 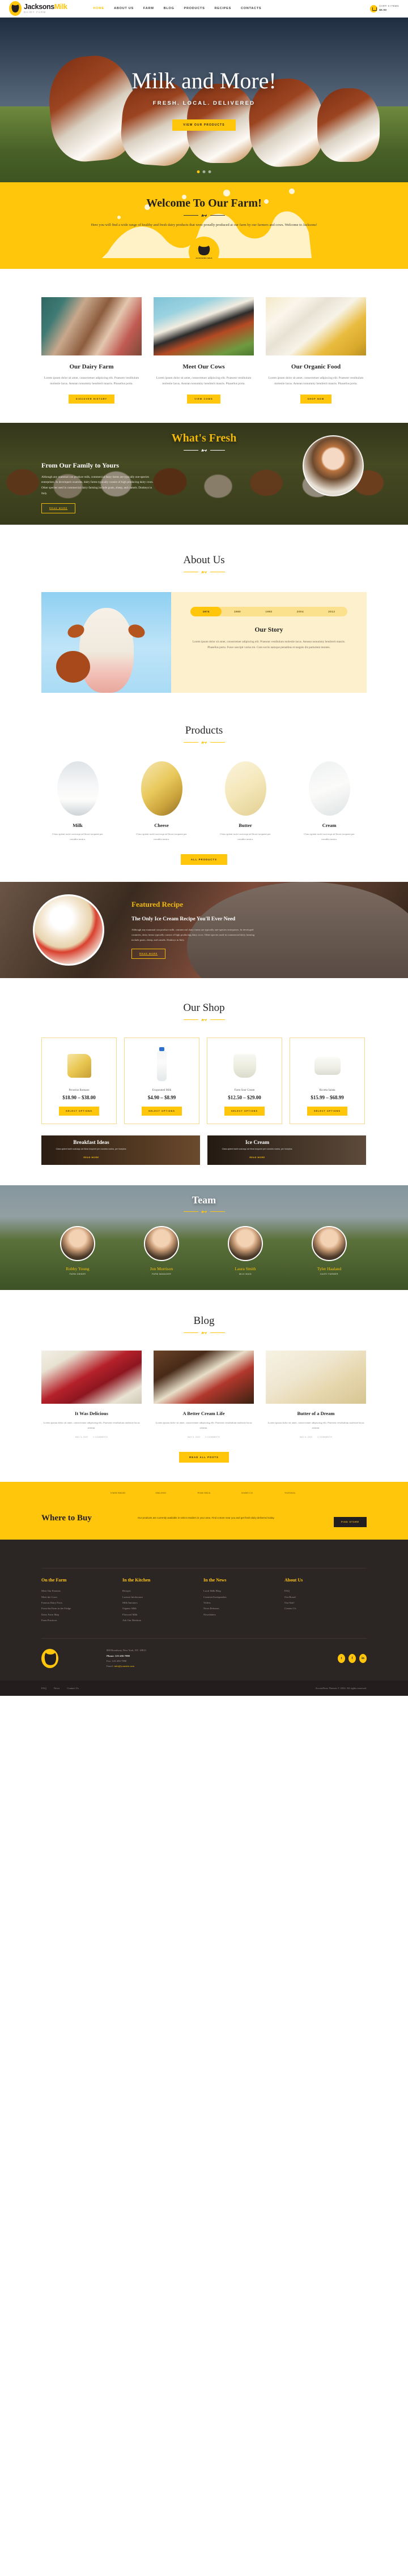 I want to click on hero-slider-dots, so click(x=204, y=171).